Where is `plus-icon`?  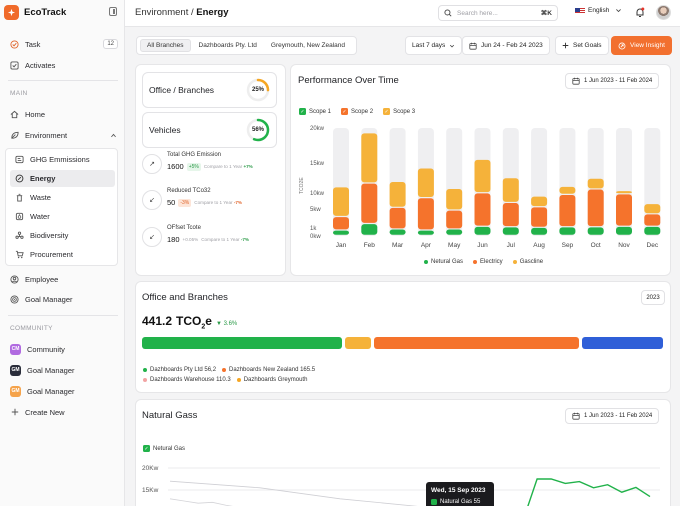
plus-icon is located at coordinates (565, 45).